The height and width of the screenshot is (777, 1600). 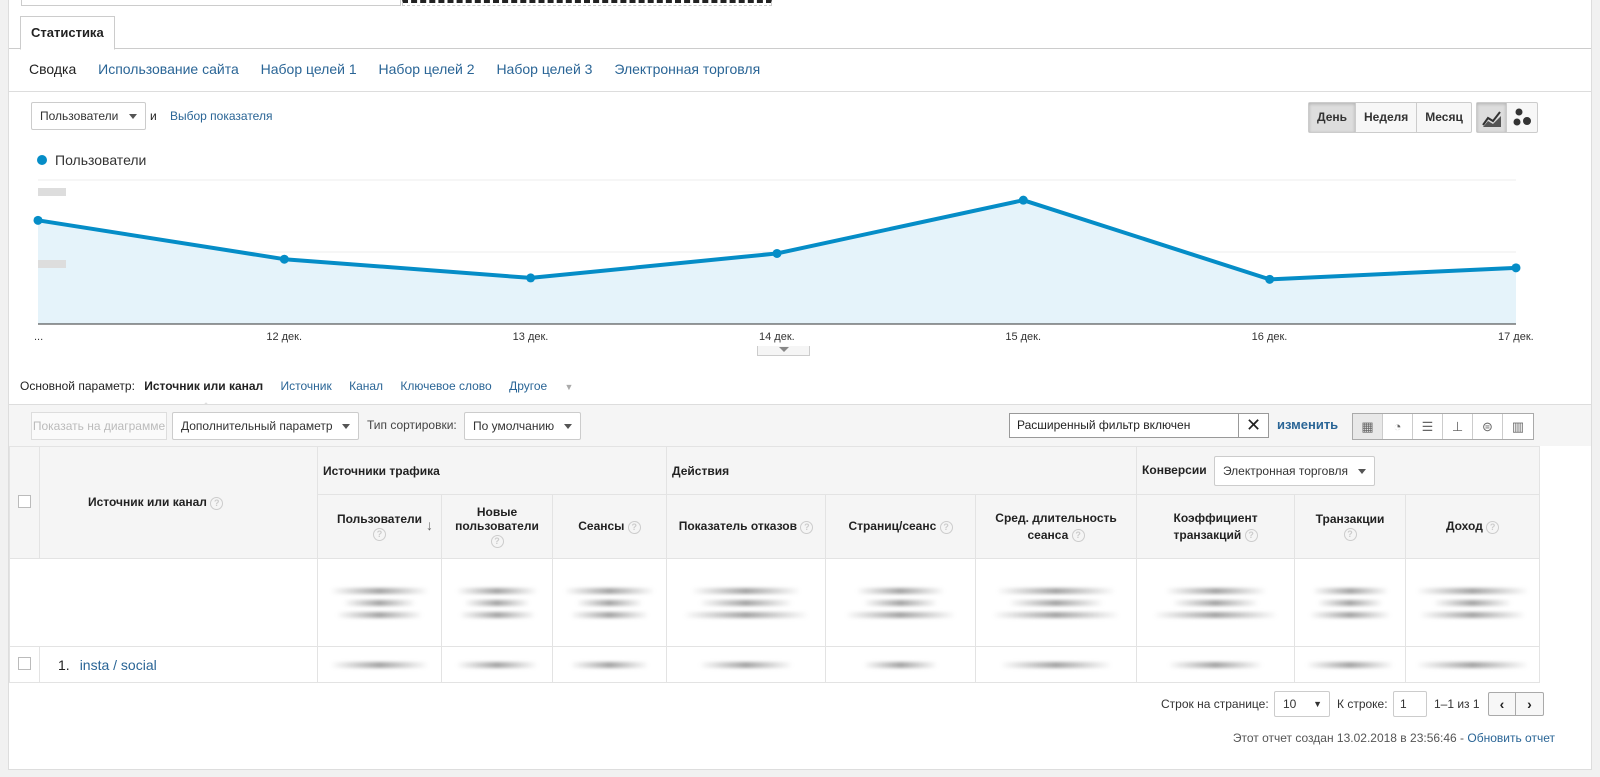 I want to click on edit-filter-link: изменить, so click(x=1307, y=424).